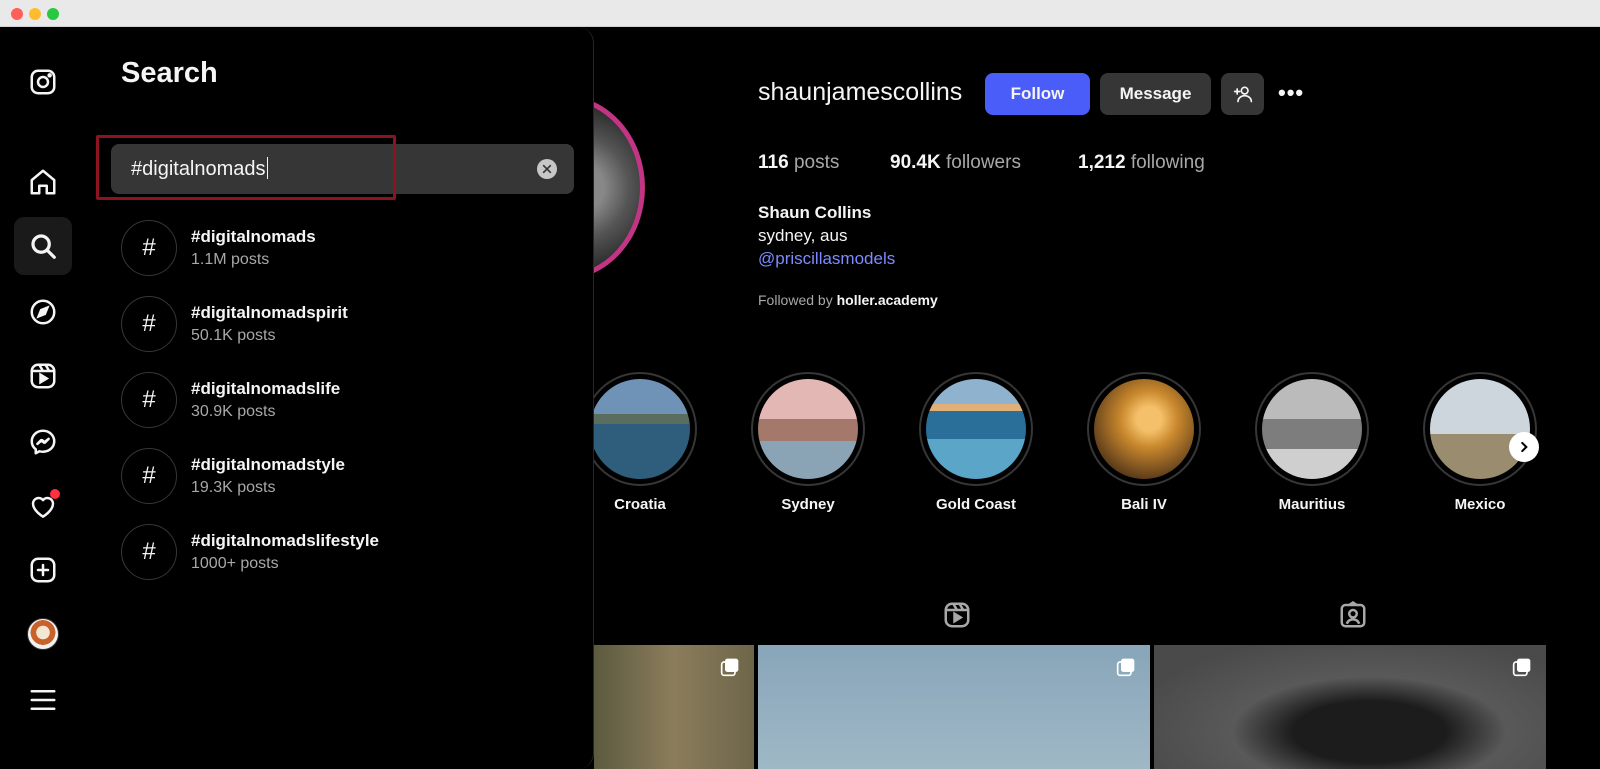 This screenshot has height=769, width=1600. Describe the element at coordinates (341, 401) in the screenshot. I see `search-result: # #digitalnomadslife 30.9K posts` at that location.